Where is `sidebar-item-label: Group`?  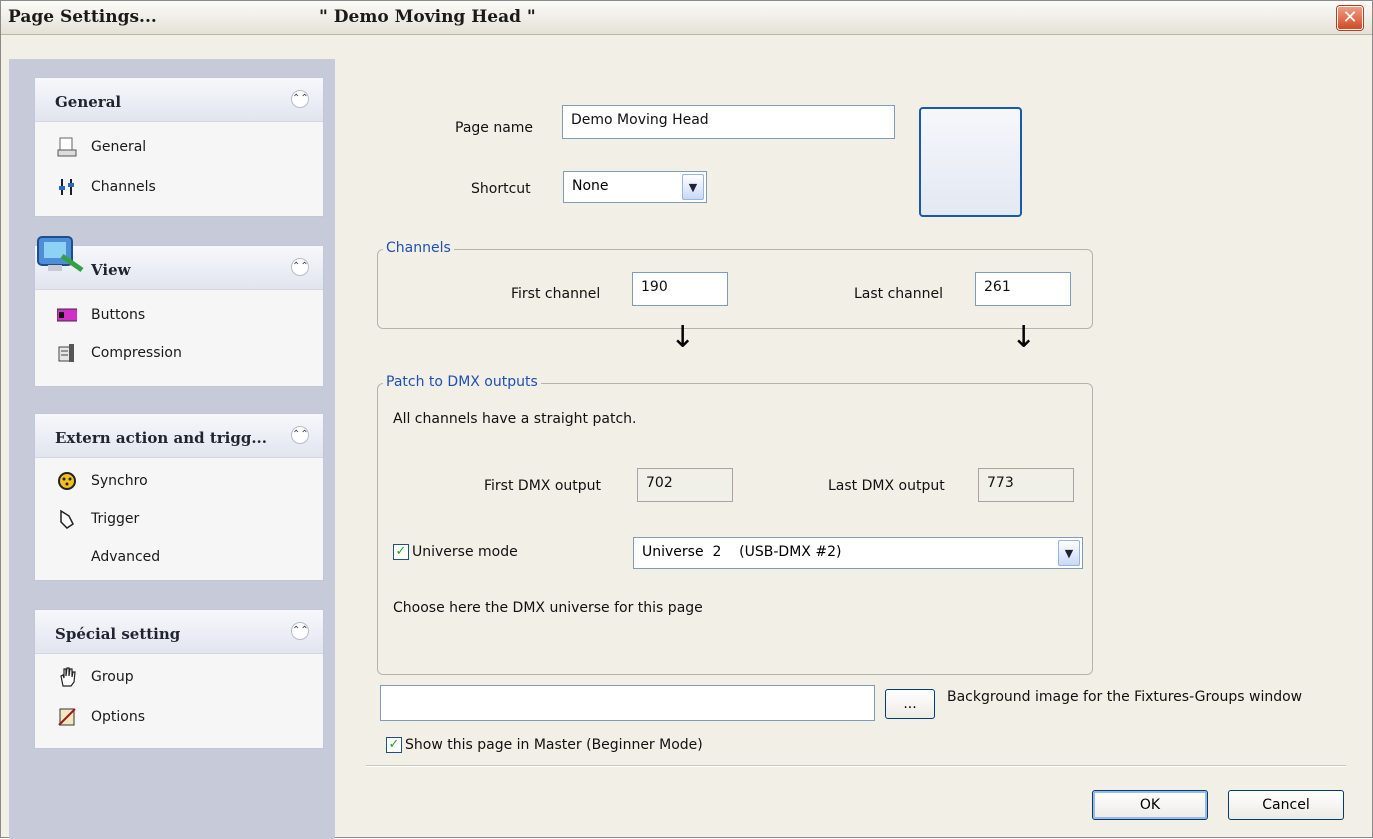
sidebar-item-label: Group is located at coordinates (112, 677).